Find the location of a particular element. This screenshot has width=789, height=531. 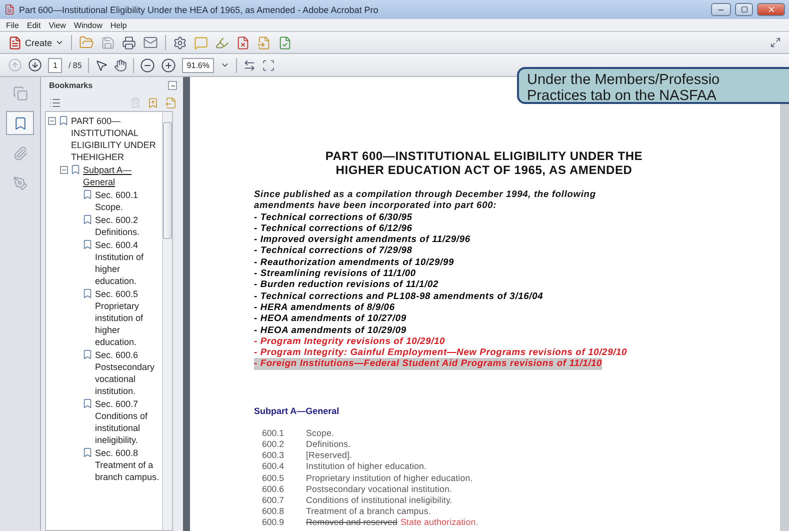

section-title: Postsecondary vocational institution. is located at coordinates (379, 489).